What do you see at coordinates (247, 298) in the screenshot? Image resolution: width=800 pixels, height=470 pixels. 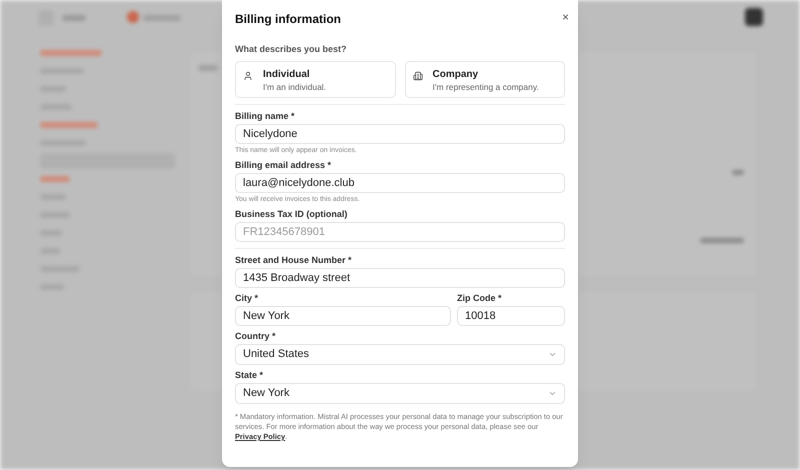 I see `field-label: City *` at bounding box center [247, 298].